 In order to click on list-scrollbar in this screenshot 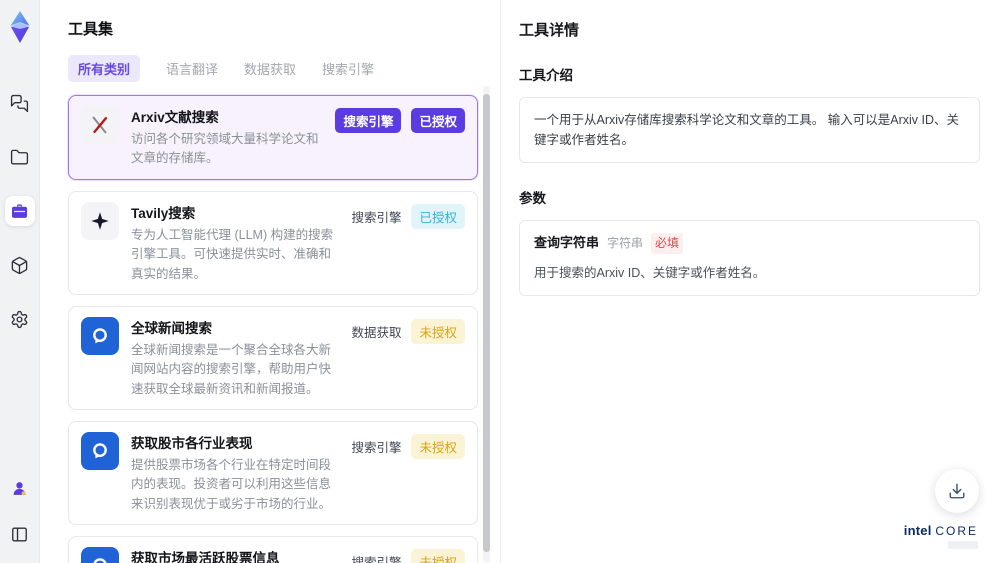, I will do `click(486, 324)`.